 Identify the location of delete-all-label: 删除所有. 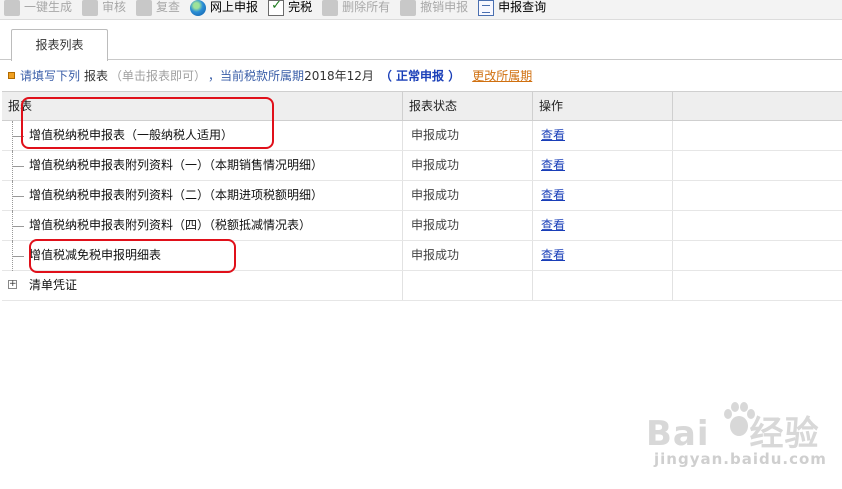
(366, 7).